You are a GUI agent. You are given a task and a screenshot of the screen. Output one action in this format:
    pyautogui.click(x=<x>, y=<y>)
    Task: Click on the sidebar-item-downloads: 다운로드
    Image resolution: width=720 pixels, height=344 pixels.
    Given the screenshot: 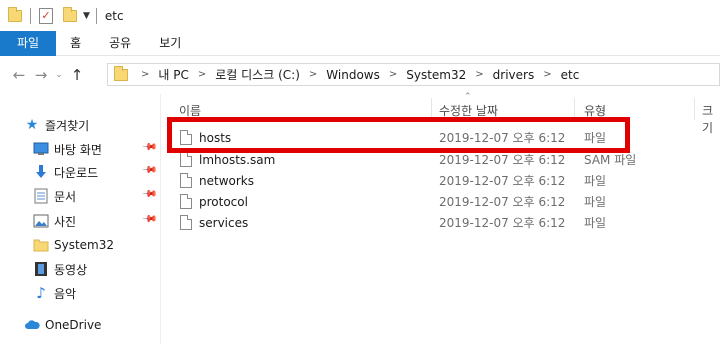 What is the action you would take?
    pyautogui.click(x=65, y=172)
    